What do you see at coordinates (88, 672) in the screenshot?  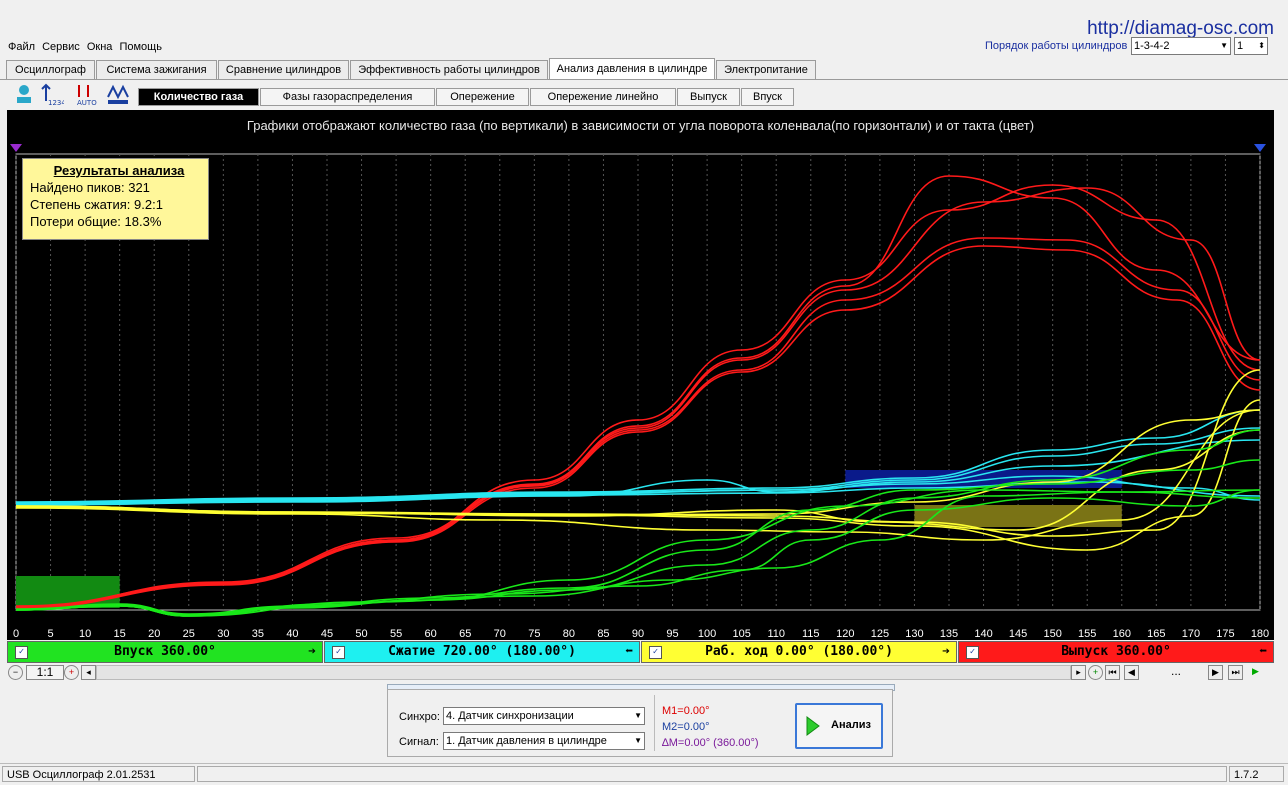 I see `scroll-left-icon: ◂` at bounding box center [88, 672].